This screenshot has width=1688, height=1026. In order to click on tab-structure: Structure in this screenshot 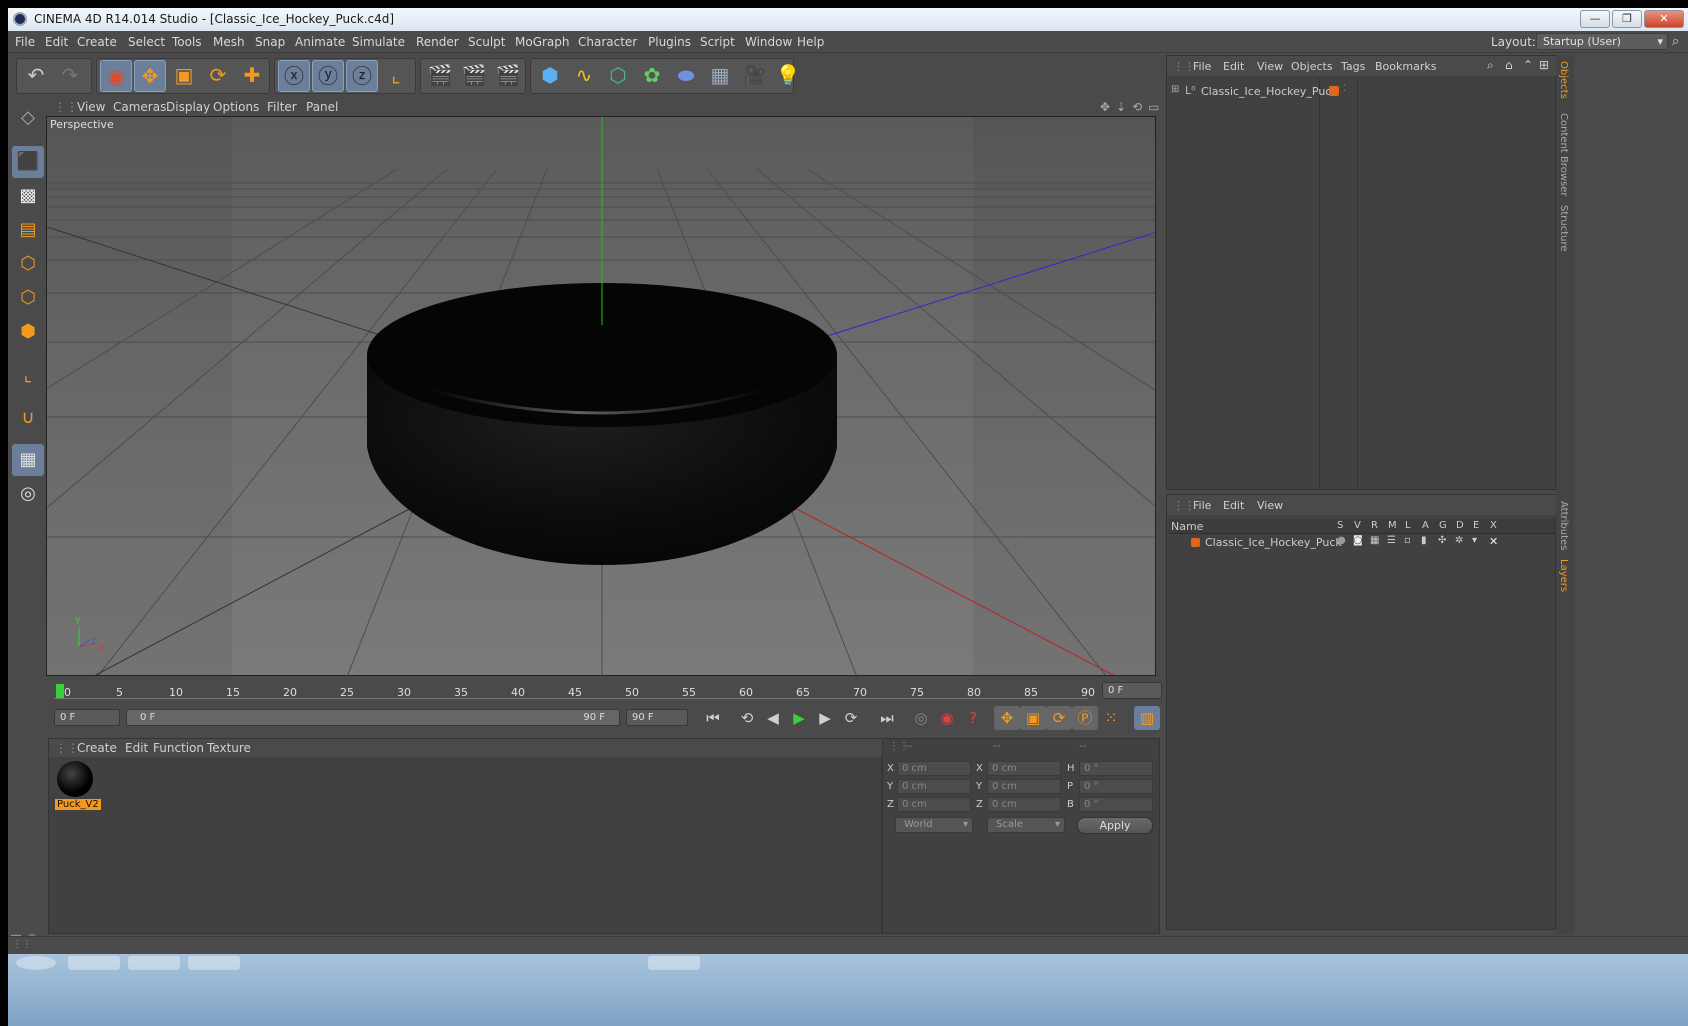, I will do `click(1563, 228)`.